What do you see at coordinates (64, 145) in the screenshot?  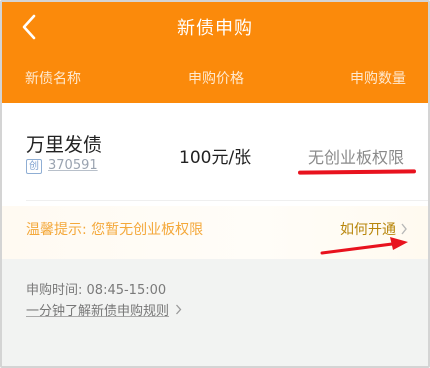 I see `bond-name: 万里发债` at bounding box center [64, 145].